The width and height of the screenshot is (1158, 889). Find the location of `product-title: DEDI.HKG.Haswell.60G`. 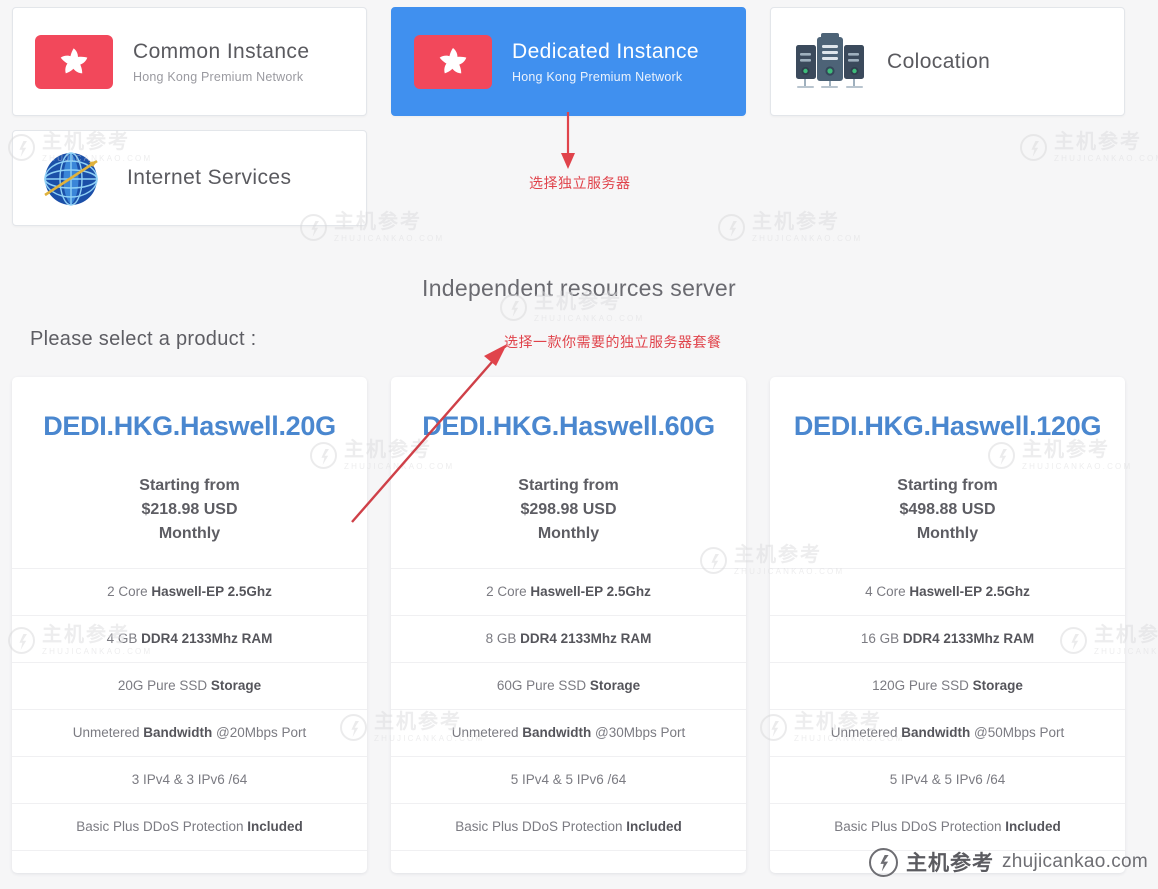

product-title: DEDI.HKG.Haswell.60G is located at coordinates (568, 426).